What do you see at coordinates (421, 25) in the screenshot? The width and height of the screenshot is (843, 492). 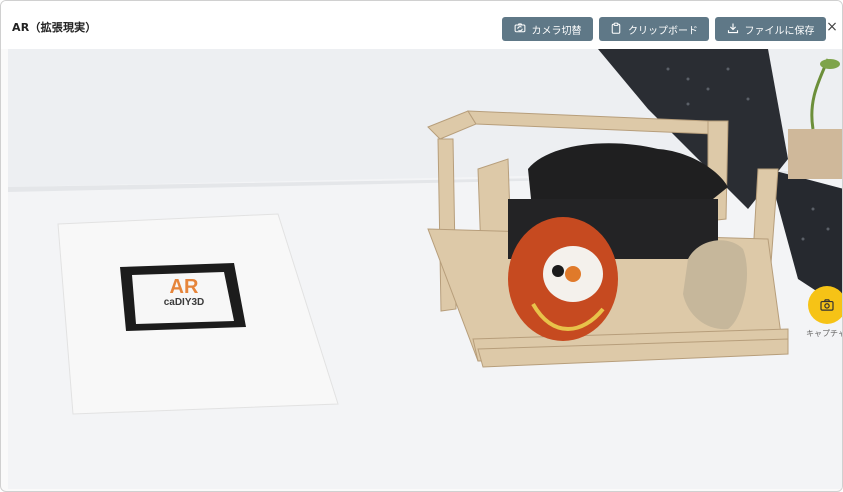 I see `title-bar: AR（拡張現実） カメラ切替 クリップボード ファイルに保存 ×` at bounding box center [421, 25].